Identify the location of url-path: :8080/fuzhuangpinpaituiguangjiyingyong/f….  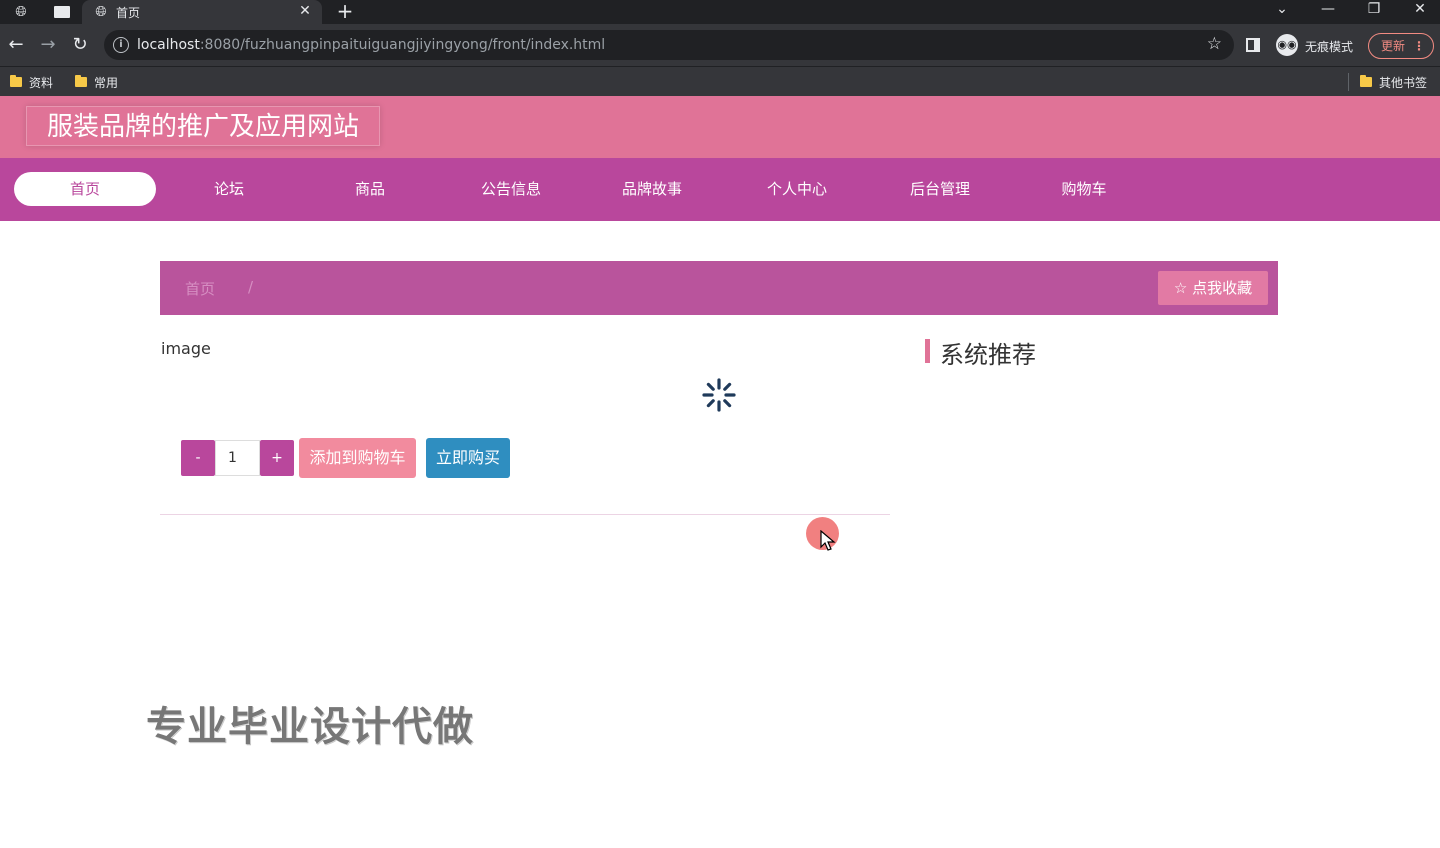
(402, 45).